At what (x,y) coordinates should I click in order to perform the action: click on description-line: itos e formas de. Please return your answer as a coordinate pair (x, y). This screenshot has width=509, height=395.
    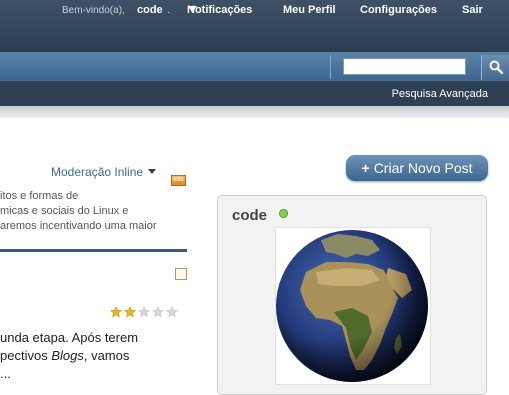
    Looking at the image, I should click on (39, 196).